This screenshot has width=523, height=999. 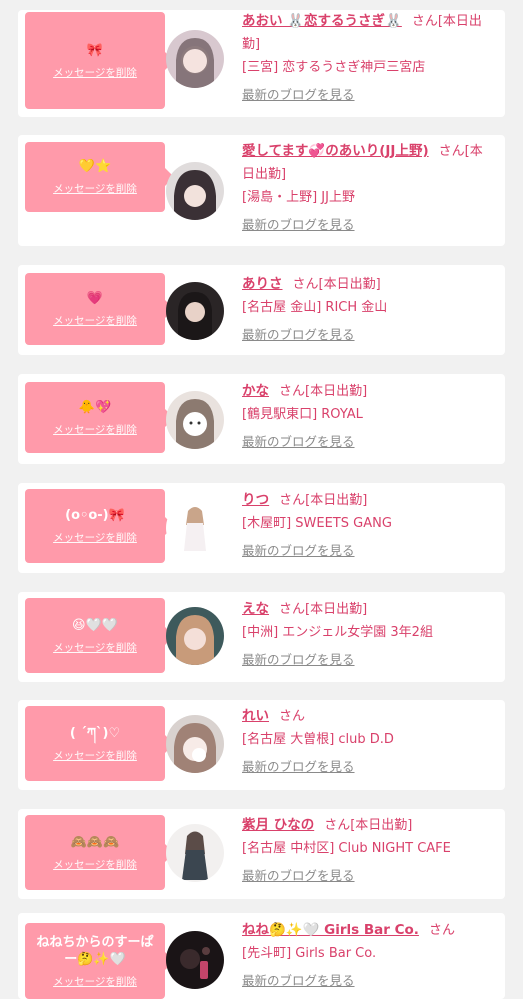 What do you see at coordinates (255, 391) in the screenshot?
I see `sender-name-link: かな` at bounding box center [255, 391].